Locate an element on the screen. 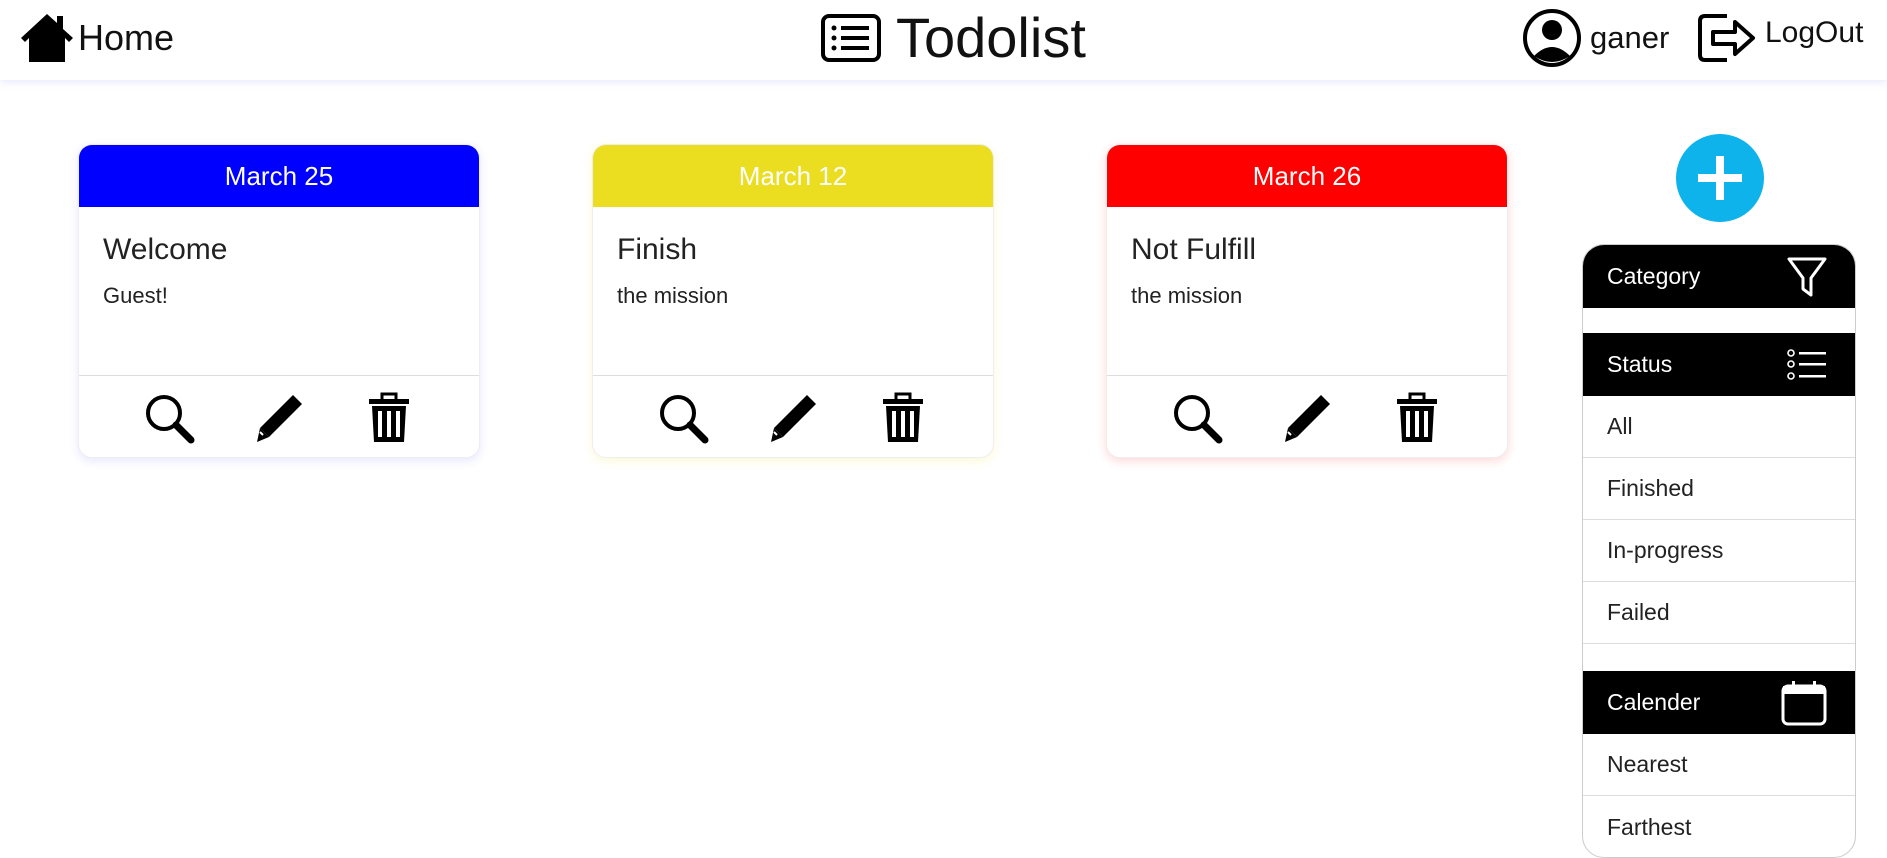 The width and height of the screenshot is (1887, 858). home-icon is located at coordinates (47, 38).